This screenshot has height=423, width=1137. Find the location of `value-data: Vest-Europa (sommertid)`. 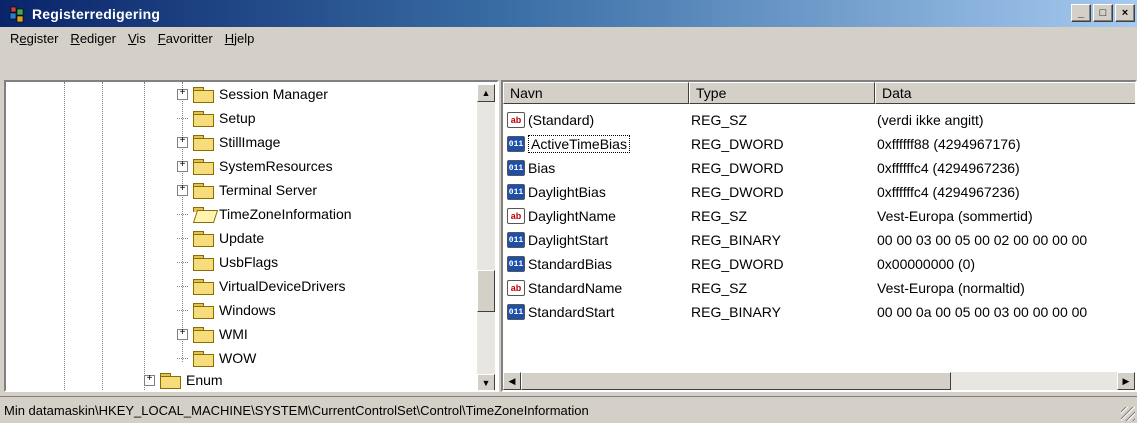

value-data: Vest-Europa (sommertid) is located at coordinates (955, 216).